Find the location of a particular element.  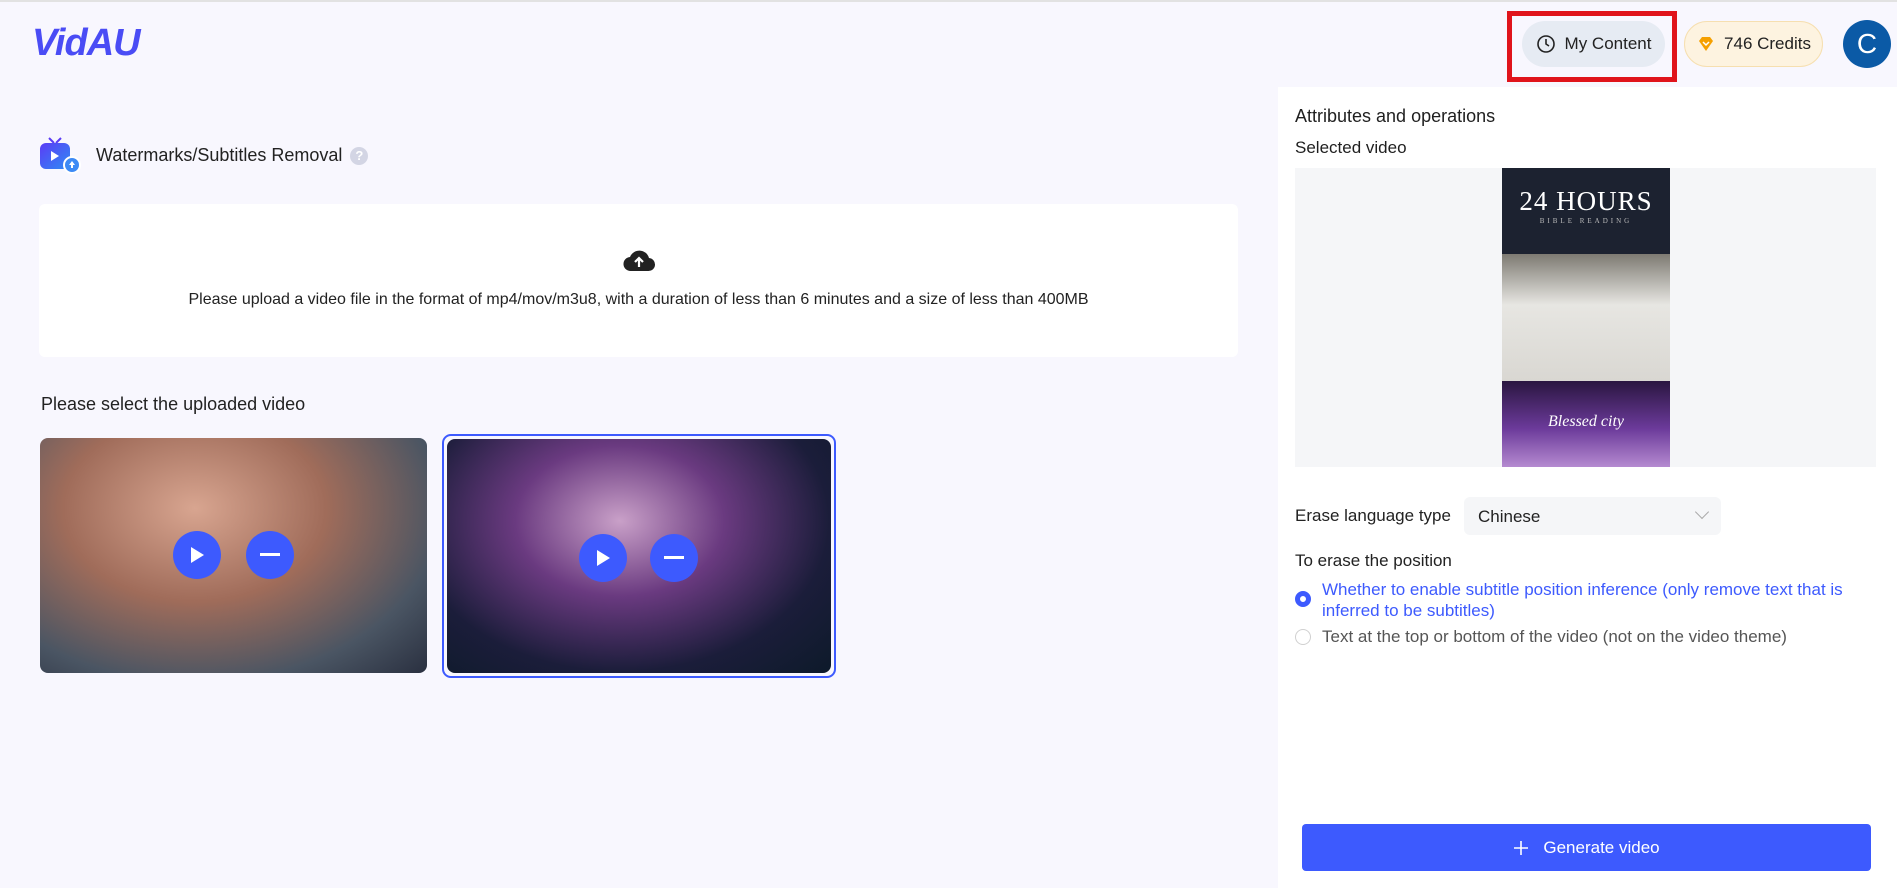

radio-top-bottom is located at coordinates (1303, 637).